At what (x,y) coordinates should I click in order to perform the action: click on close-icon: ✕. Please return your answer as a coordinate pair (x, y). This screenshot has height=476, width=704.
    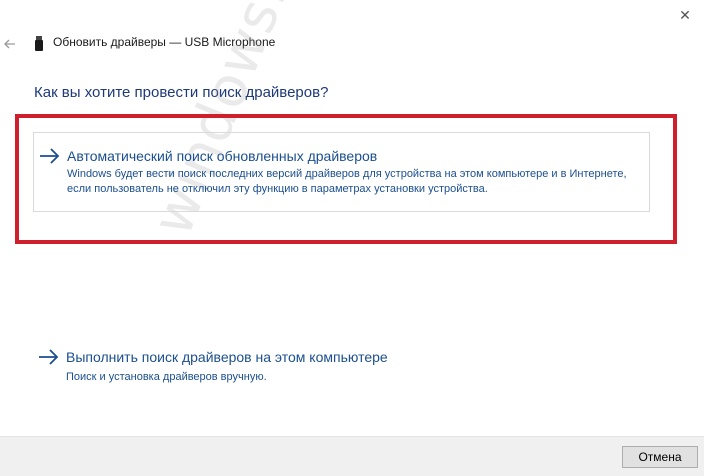
    Looking at the image, I should click on (685, 14).